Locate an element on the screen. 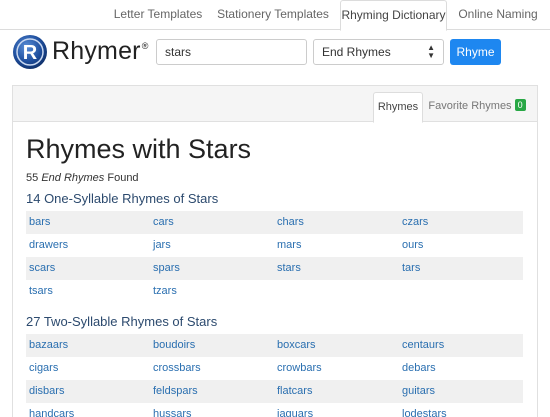  rhyme-word-link: cars is located at coordinates (163, 222).